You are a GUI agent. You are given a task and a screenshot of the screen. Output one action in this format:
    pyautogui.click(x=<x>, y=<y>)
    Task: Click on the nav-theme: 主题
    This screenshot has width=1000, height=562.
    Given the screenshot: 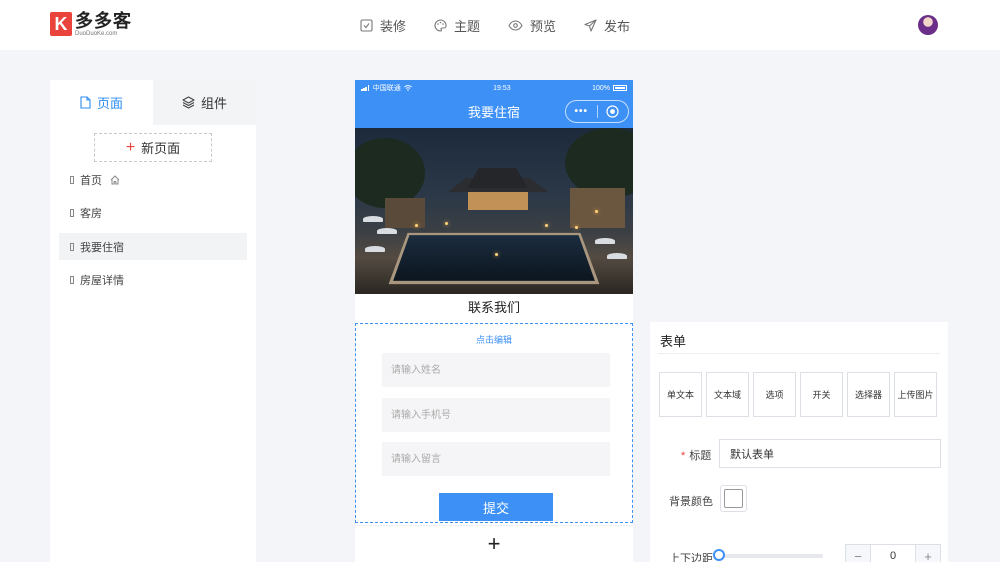 What is the action you would take?
    pyautogui.click(x=457, y=25)
    